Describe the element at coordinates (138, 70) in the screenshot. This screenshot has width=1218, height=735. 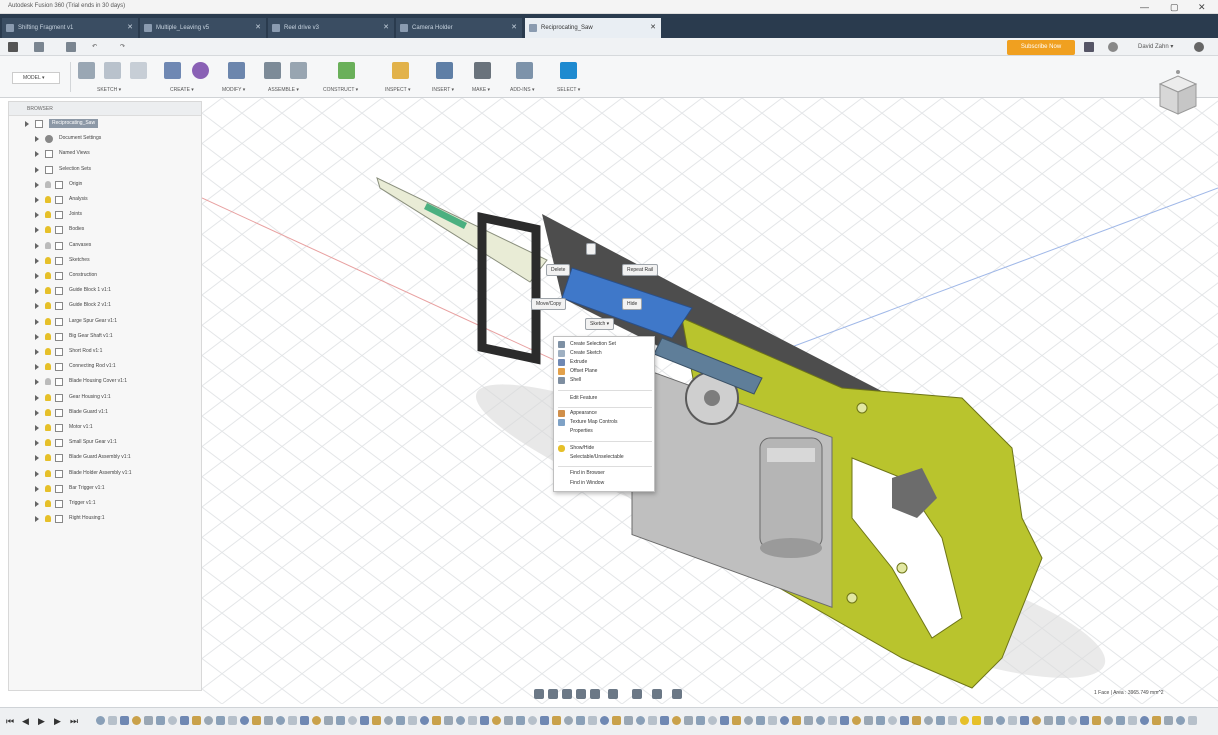
I see `stop-sketch-icon` at that location.